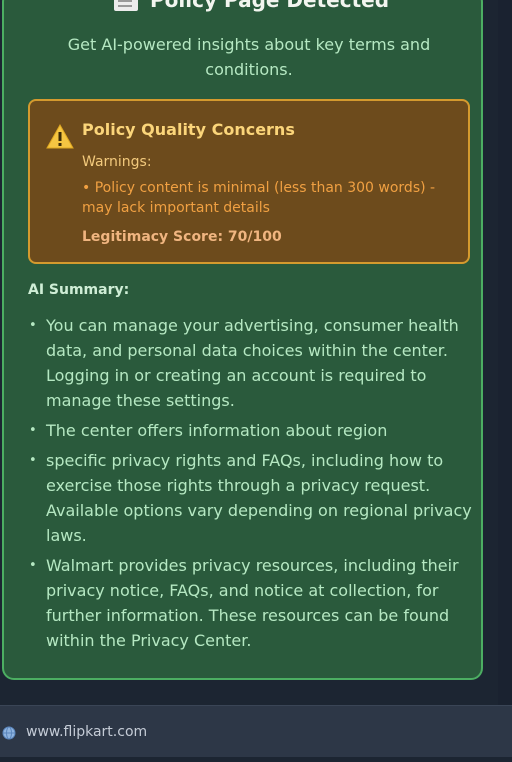 This screenshot has height=762, width=512. Describe the element at coordinates (182, 237) in the screenshot. I see `legitimacy-score: Legitimacy Score: 70/100` at that location.